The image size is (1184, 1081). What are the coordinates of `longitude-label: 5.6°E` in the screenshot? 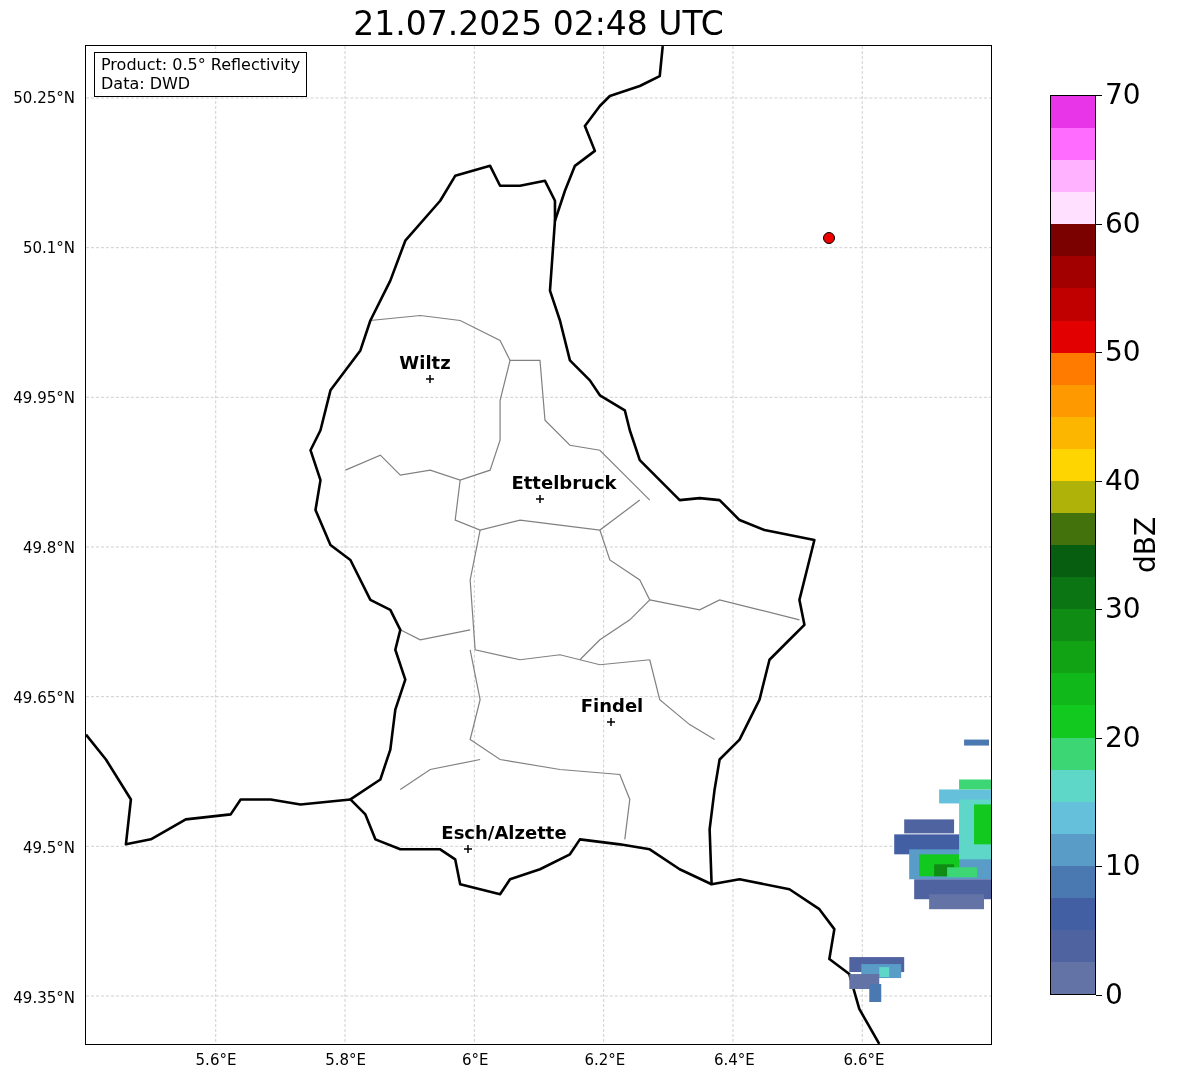 It's located at (216, 1060).